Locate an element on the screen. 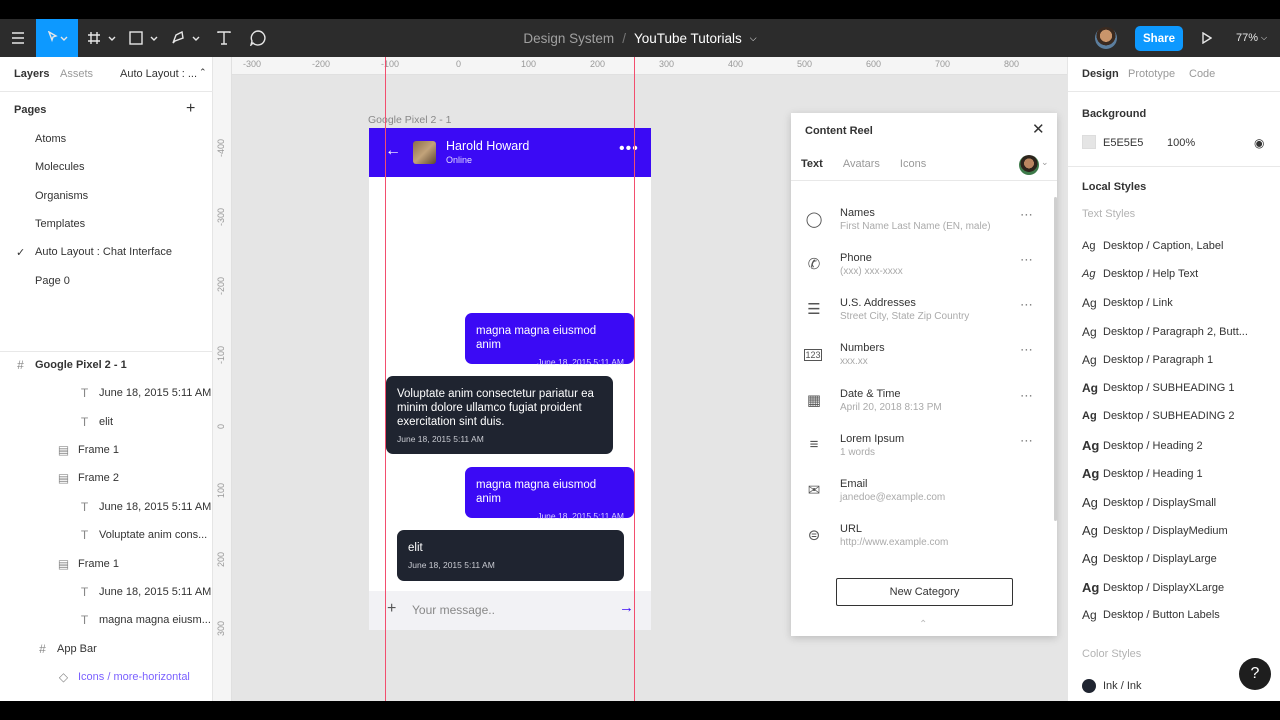  text-style-item: Ag Desktop / Help Text is located at coordinates (1140, 274).